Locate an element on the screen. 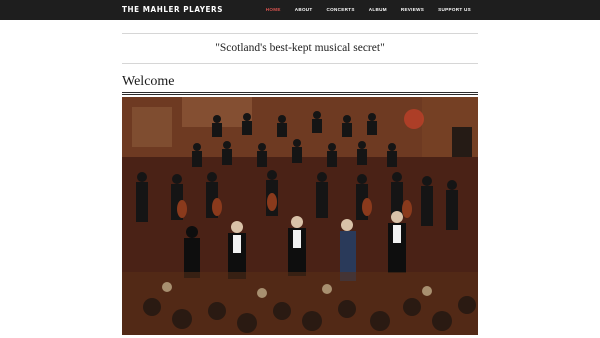  nav-support-us: SUPPORT US is located at coordinates (454, 10).